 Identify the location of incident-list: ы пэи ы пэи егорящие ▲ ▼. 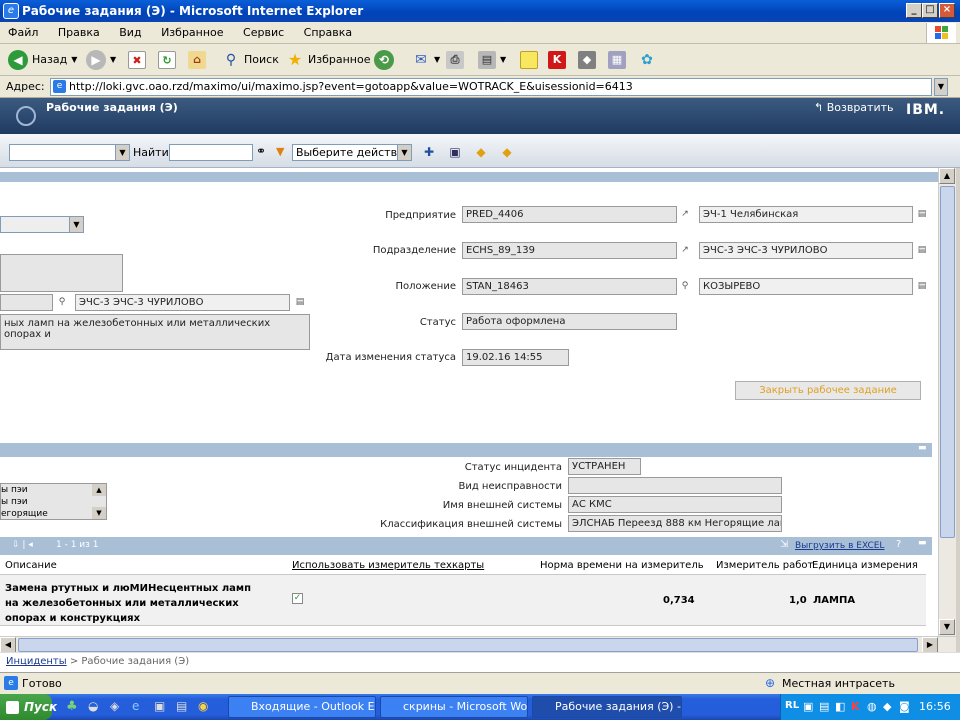
(53, 501).